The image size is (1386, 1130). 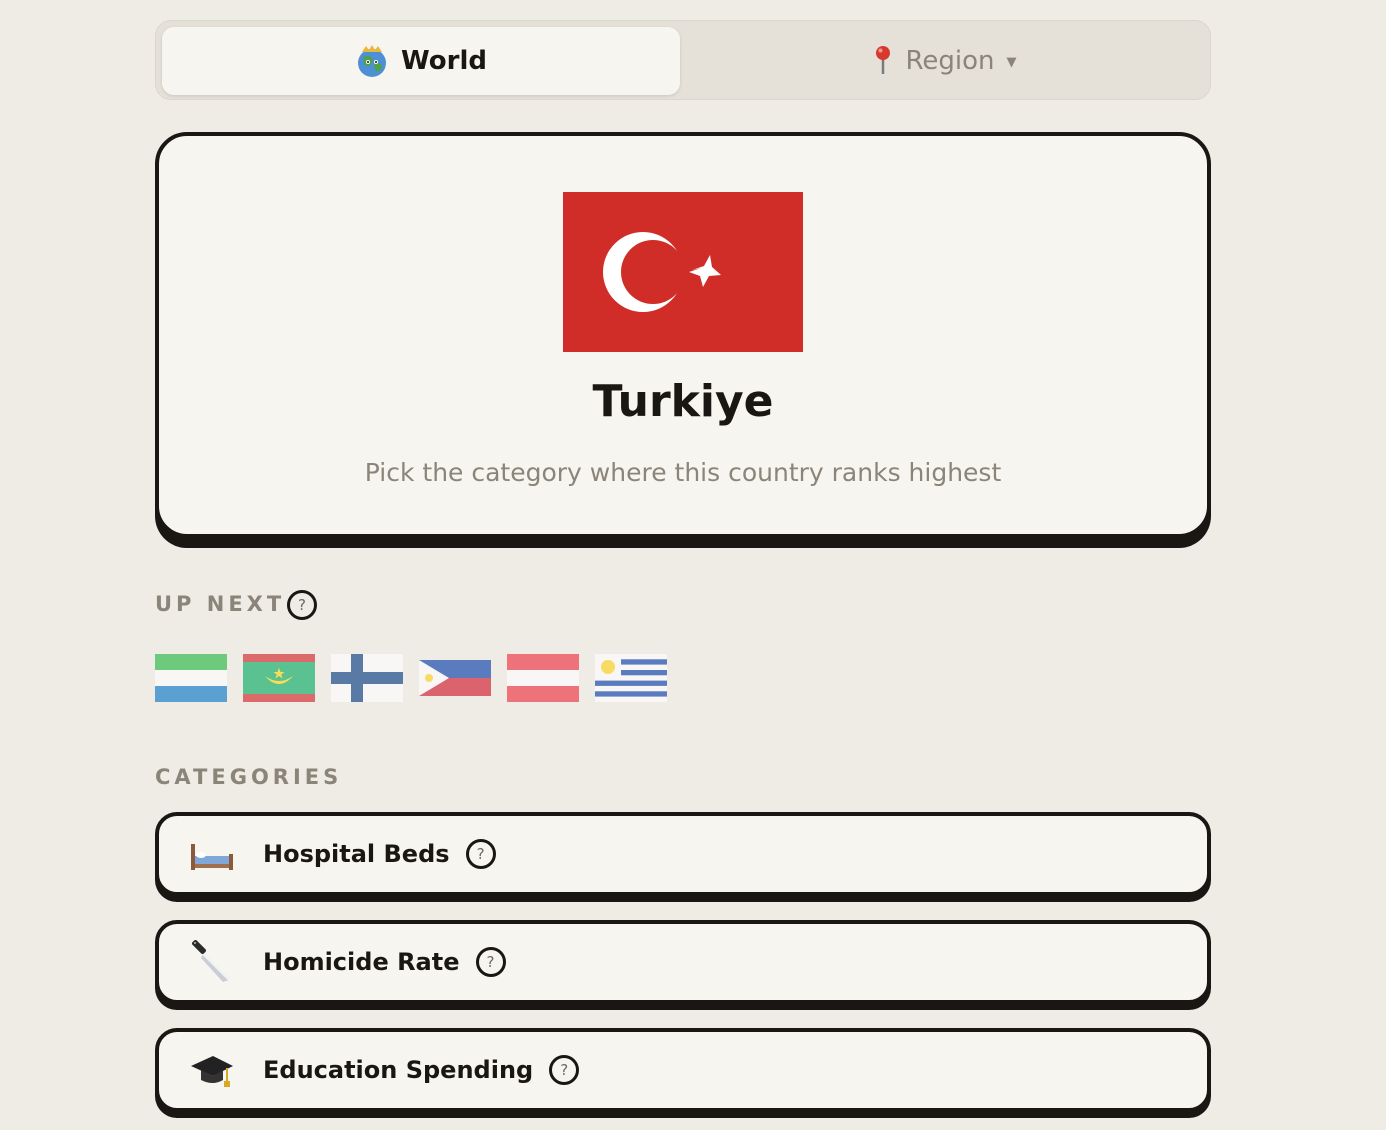 What do you see at coordinates (372, 61) in the screenshot?
I see `globe-icon` at bounding box center [372, 61].